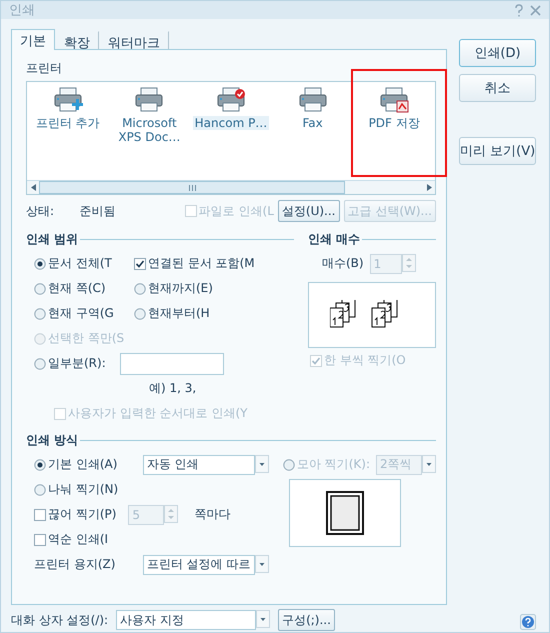 This screenshot has height=633, width=550. What do you see at coordinates (198, 464) in the screenshot?
I see `print-mode-dropdown: 자동 인쇄` at bounding box center [198, 464].